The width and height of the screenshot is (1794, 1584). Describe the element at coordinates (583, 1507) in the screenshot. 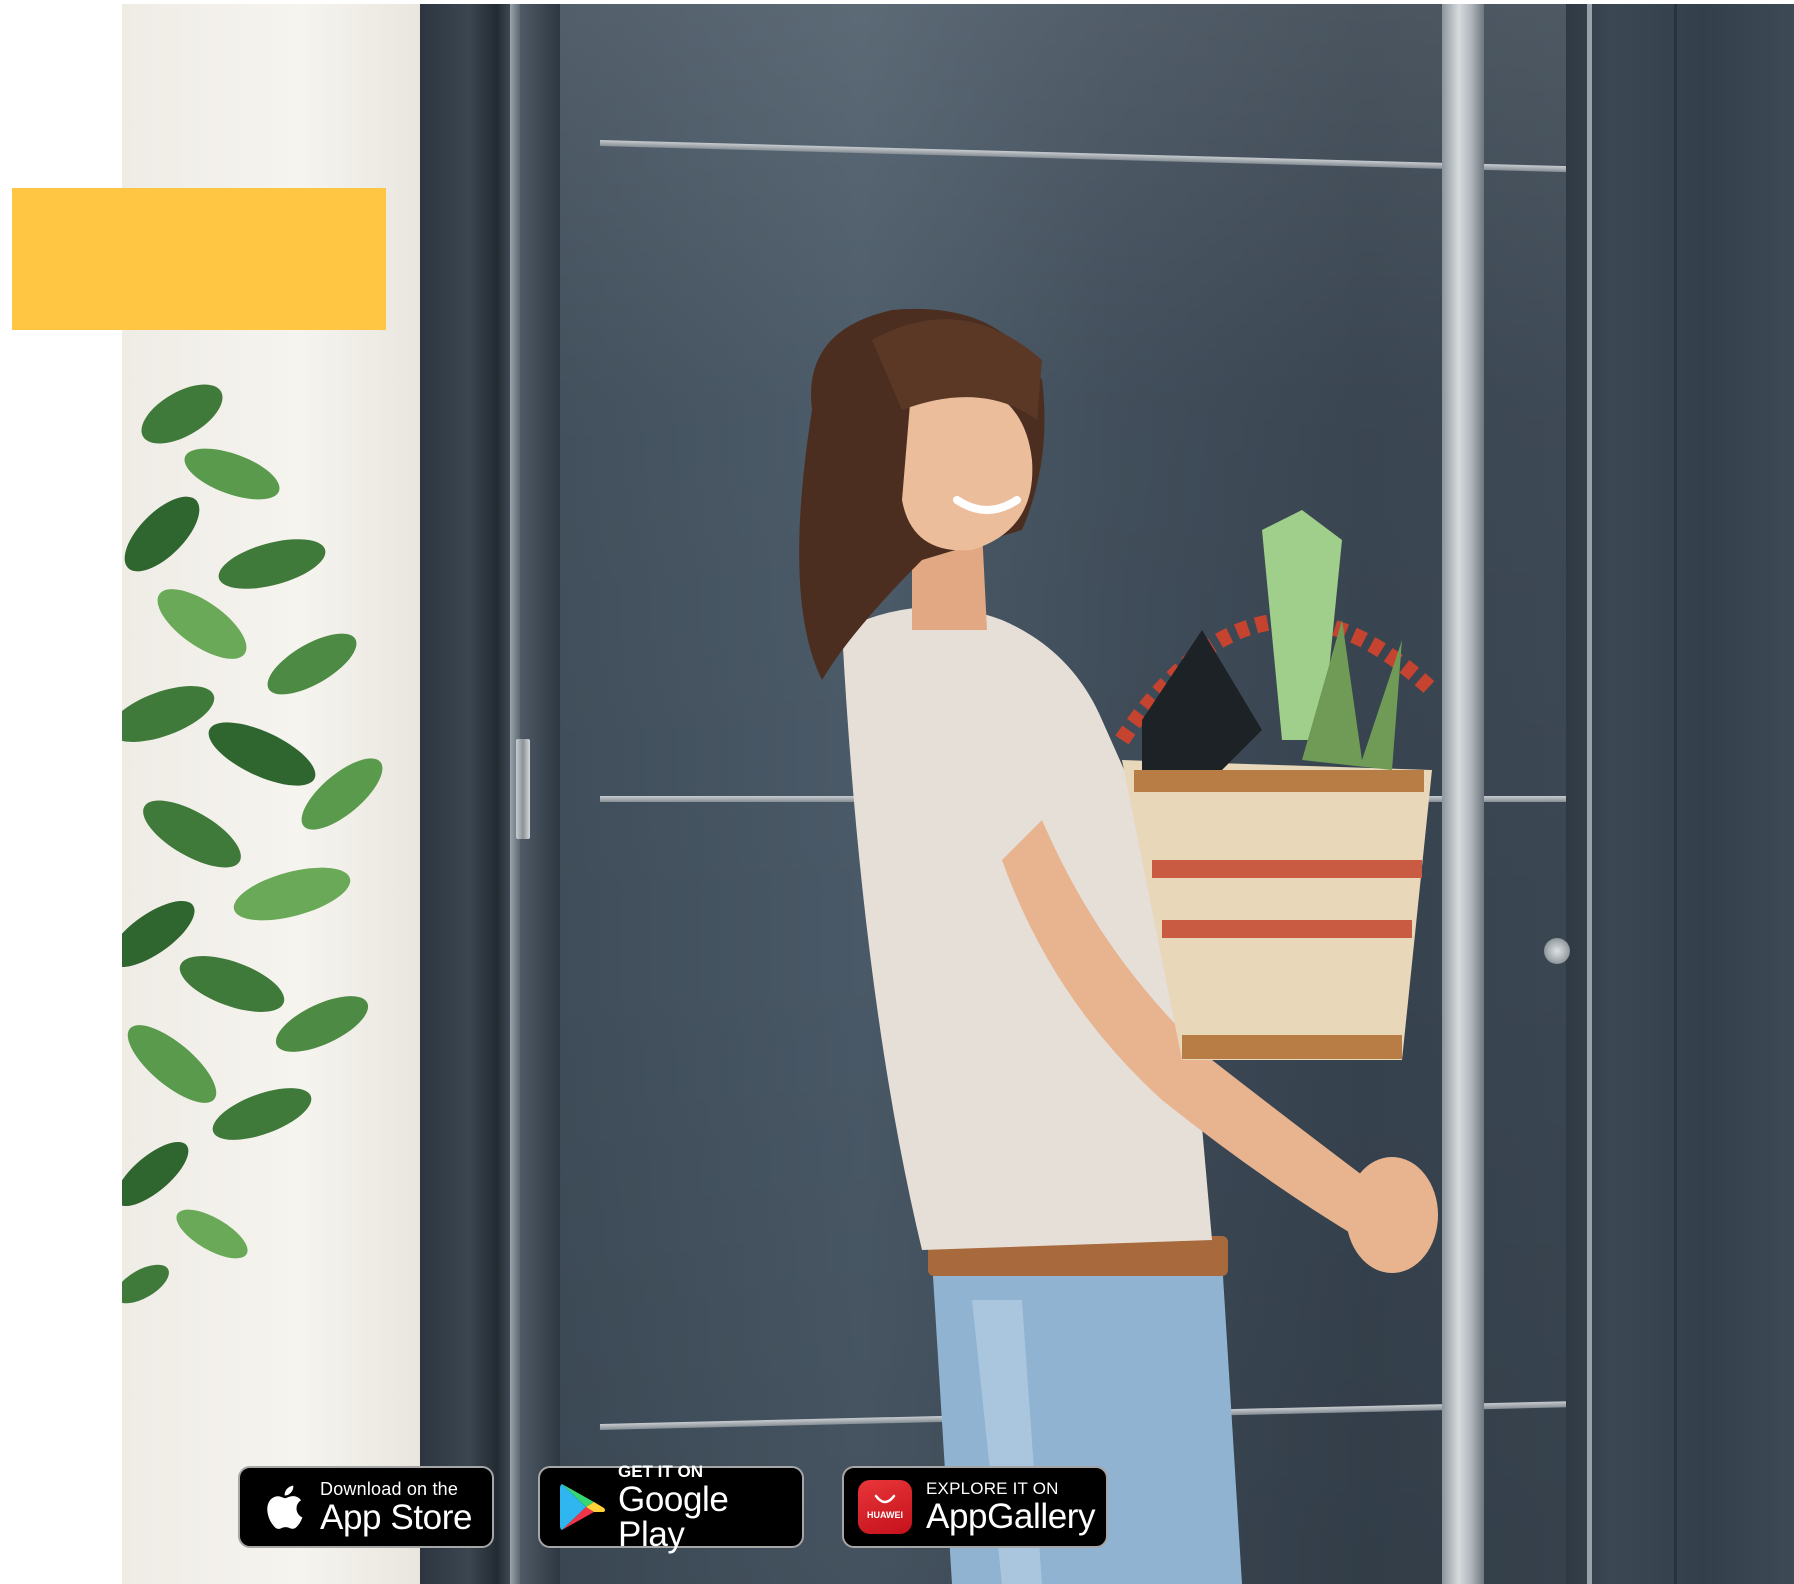

I see `google-play-icon` at that location.